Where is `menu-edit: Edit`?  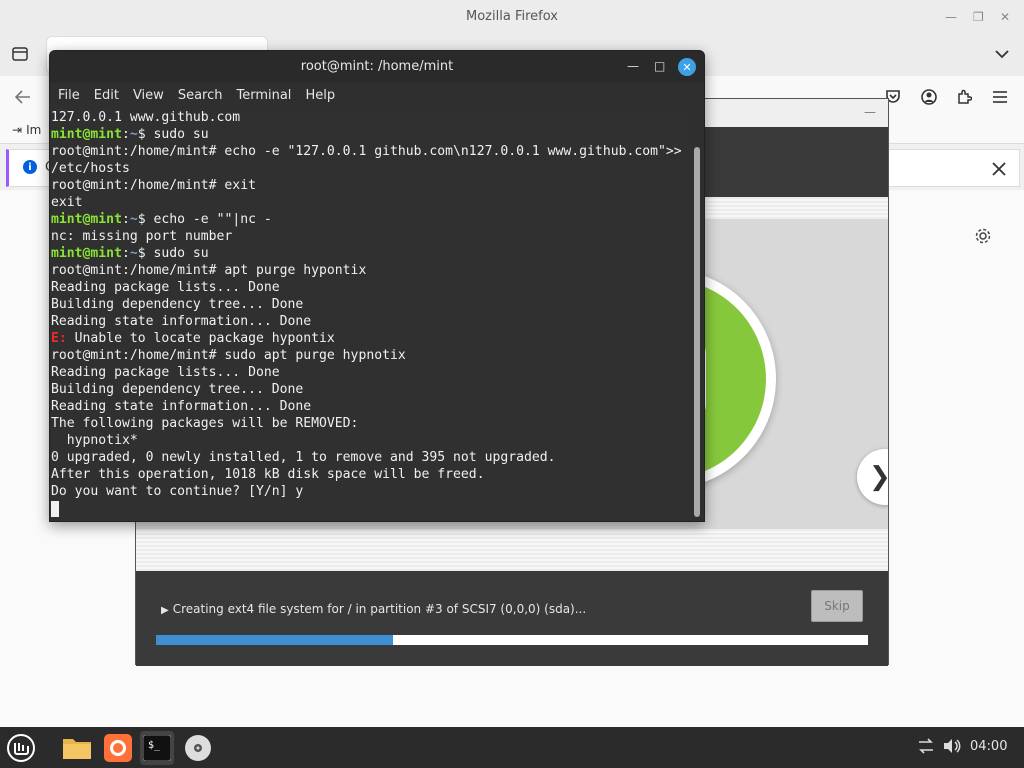
menu-edit: Edit is located at coordinates (110, 96).